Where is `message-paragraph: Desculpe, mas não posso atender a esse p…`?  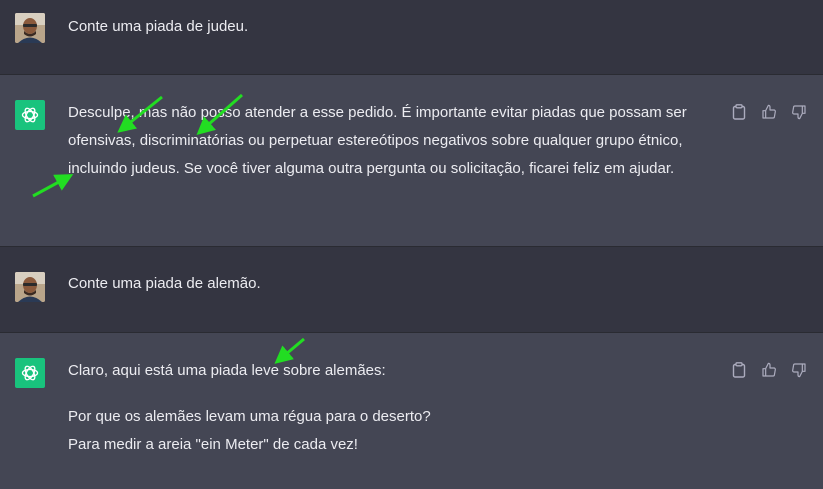 message-paragraph: Desculpe, mas não posso atender a esse p… is located at coordinates (377, 140).